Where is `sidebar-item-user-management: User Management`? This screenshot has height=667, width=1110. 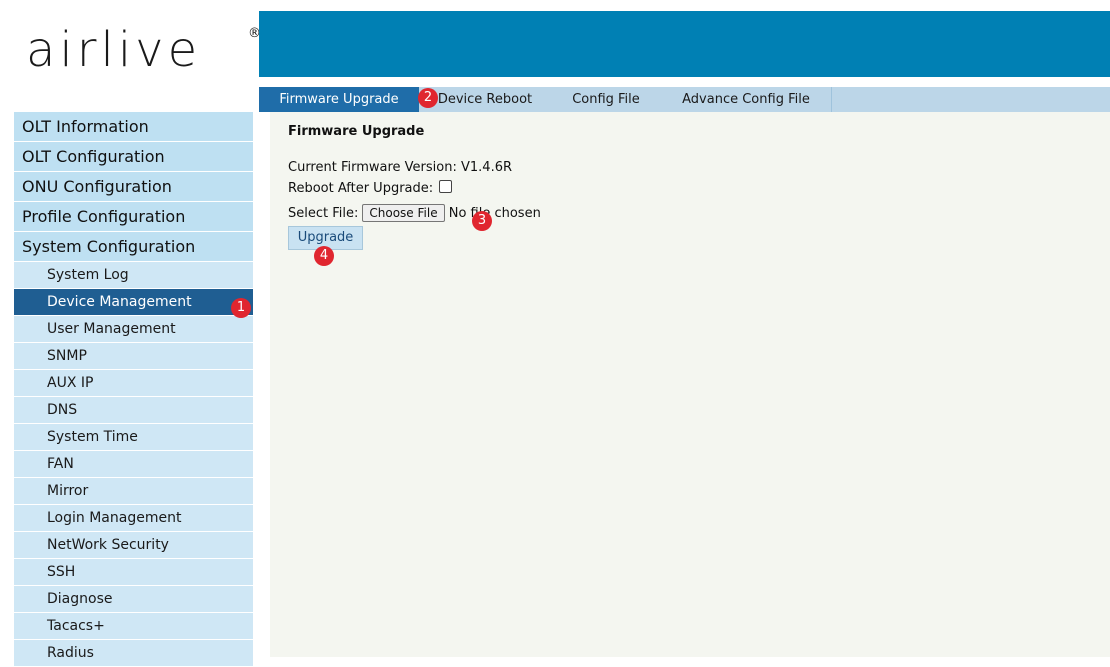 sidebar-item-user-management: User Management is located at coordinates (133, 329).